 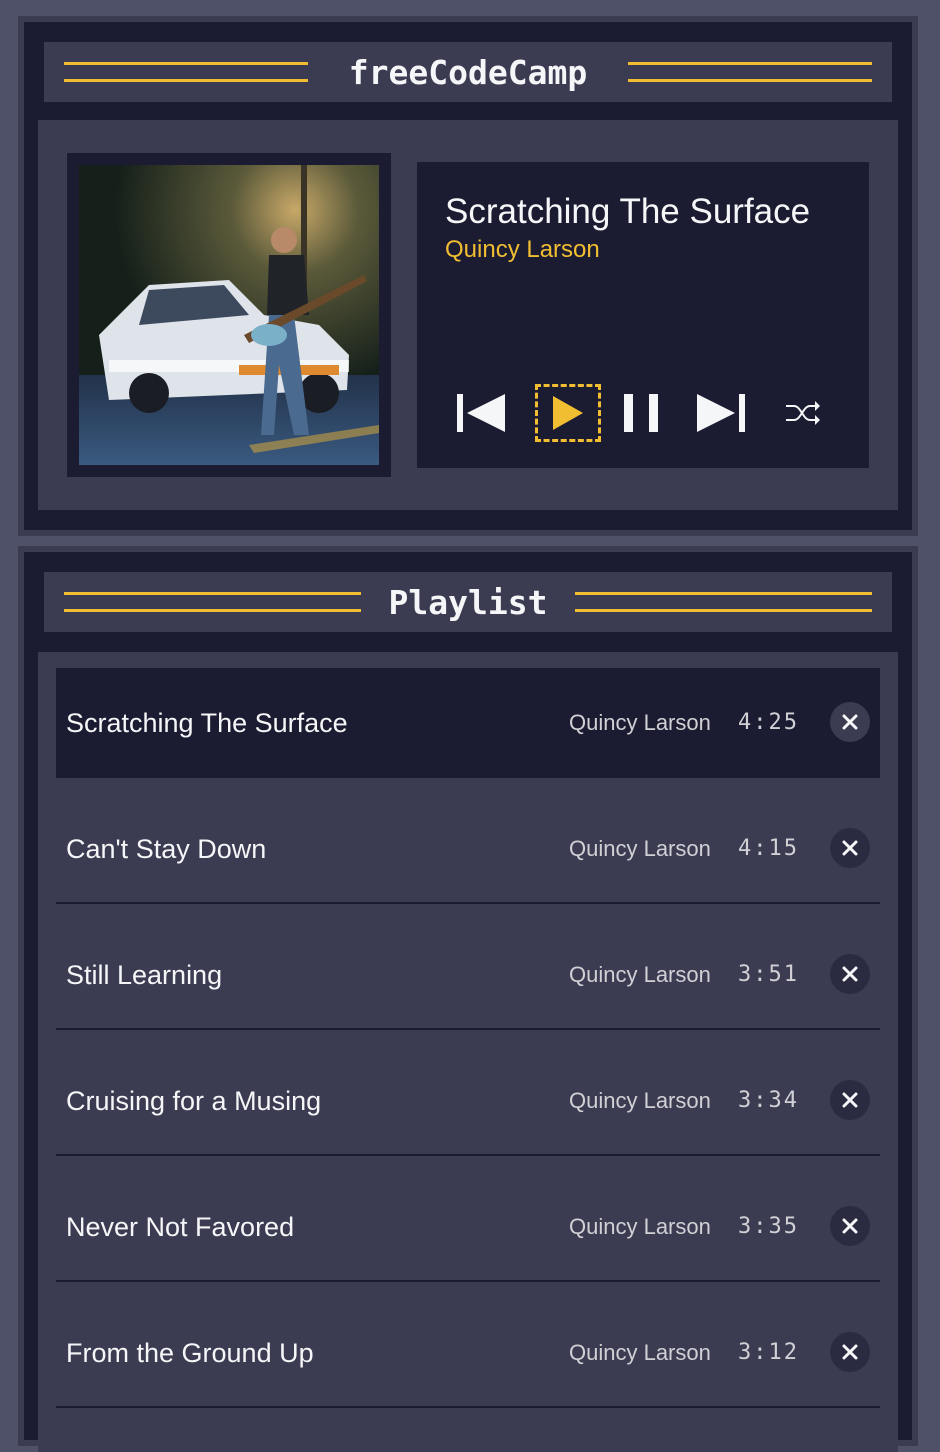 What do you see at coordinates (144, 975) in the screenshot?
I see `track-title: Still Learning` at bounding box center [144, 975].